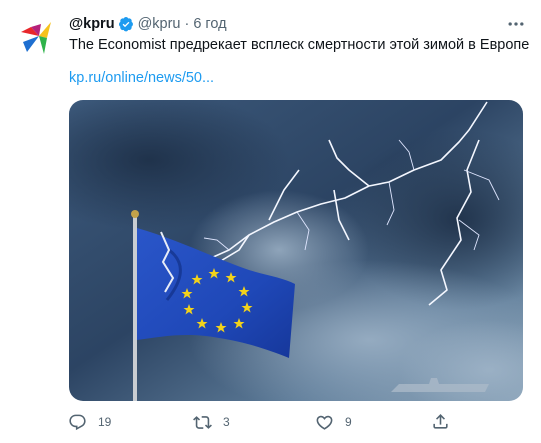 The image size is (541, 443). I want to click on like-button: 9, so click(333, 422).